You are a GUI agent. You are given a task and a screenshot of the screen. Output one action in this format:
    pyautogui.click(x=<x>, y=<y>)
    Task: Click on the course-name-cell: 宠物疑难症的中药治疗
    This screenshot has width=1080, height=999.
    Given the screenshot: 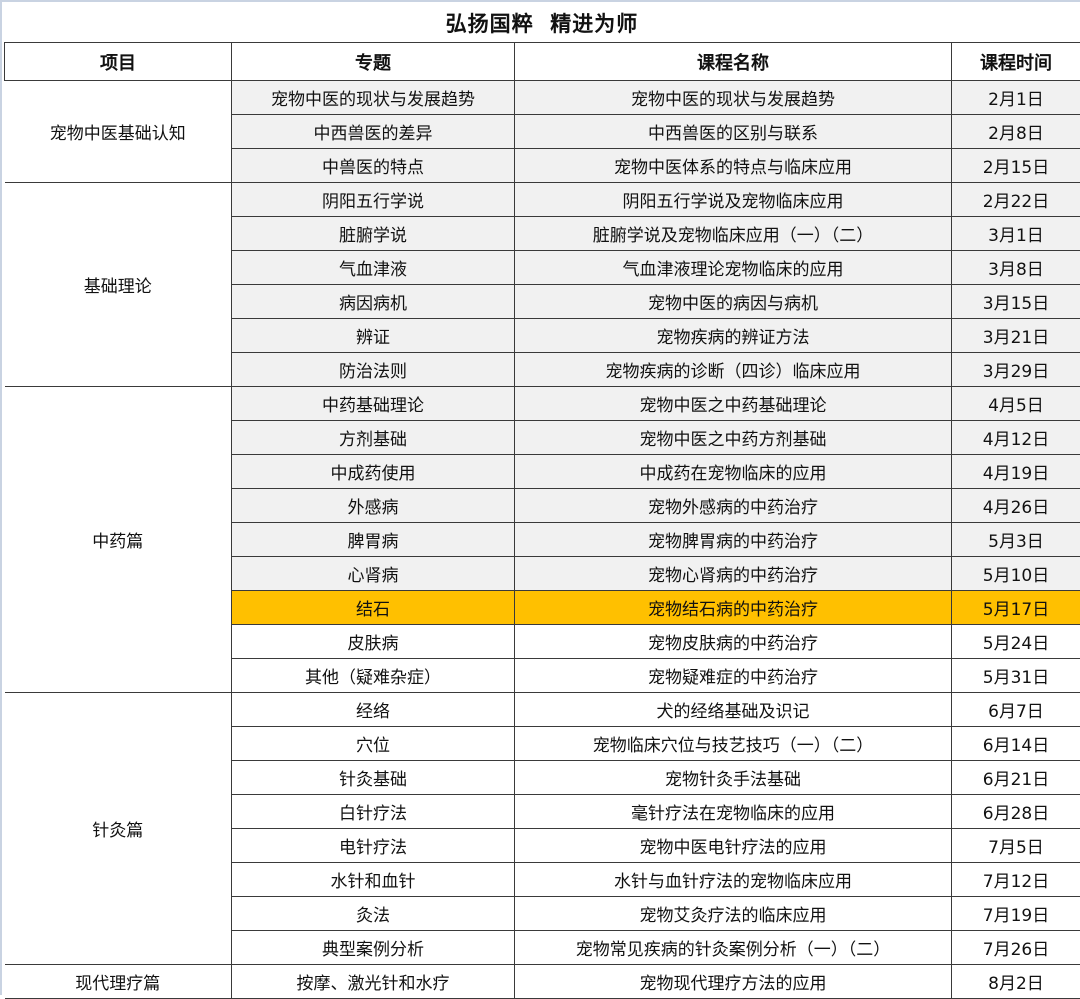 What is the action you would take?
    pyautogui.click(x=733, y=676)
    